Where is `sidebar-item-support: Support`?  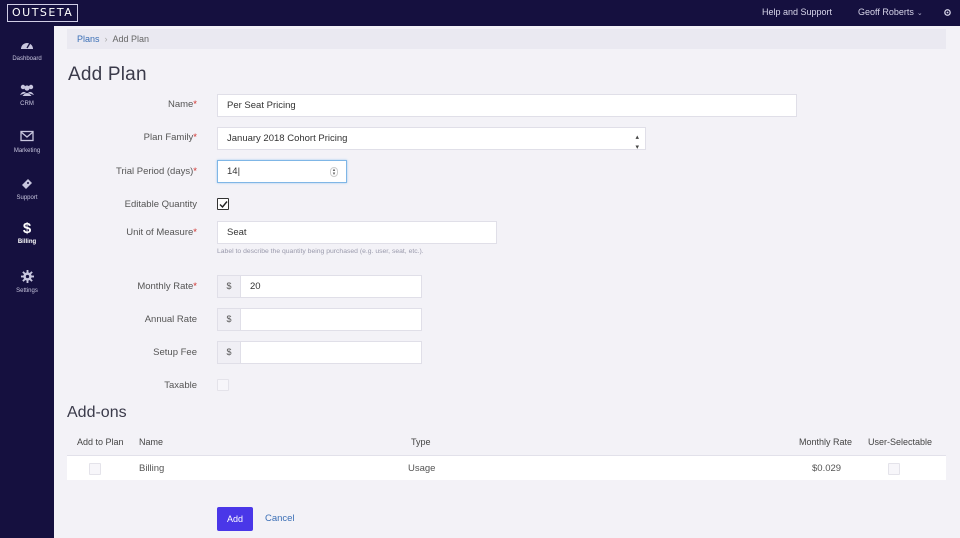 sidebar-item-support: Support is located at coordinates (27, 197).